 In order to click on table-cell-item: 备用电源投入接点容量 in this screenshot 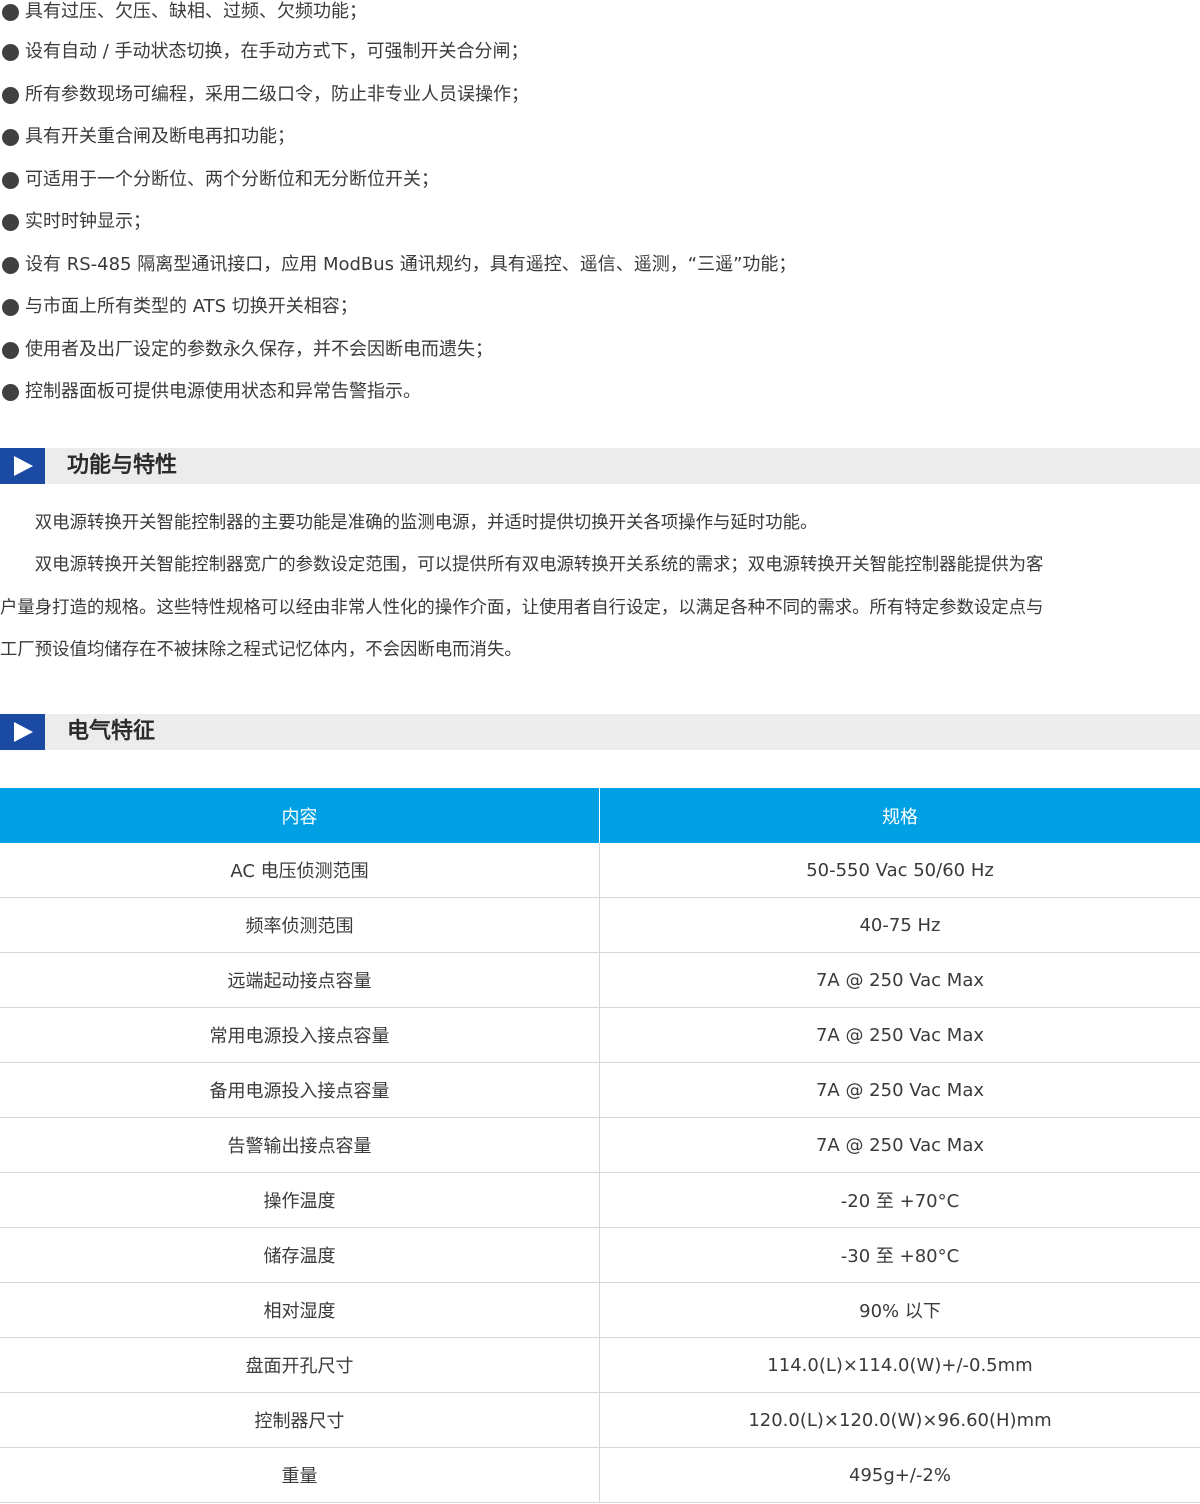, I will do `click(300, 1090)`.